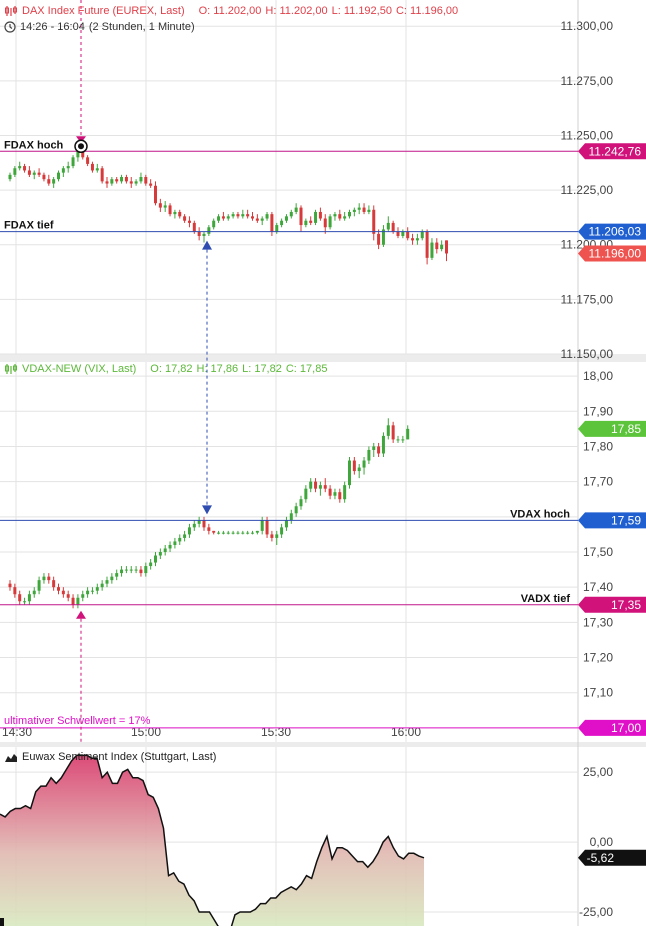 This screenshot has height=926, width=646. Describe the element at coordinates (146, 732) in the screenshot. I see `x-tick-label: 15:00` at that location.